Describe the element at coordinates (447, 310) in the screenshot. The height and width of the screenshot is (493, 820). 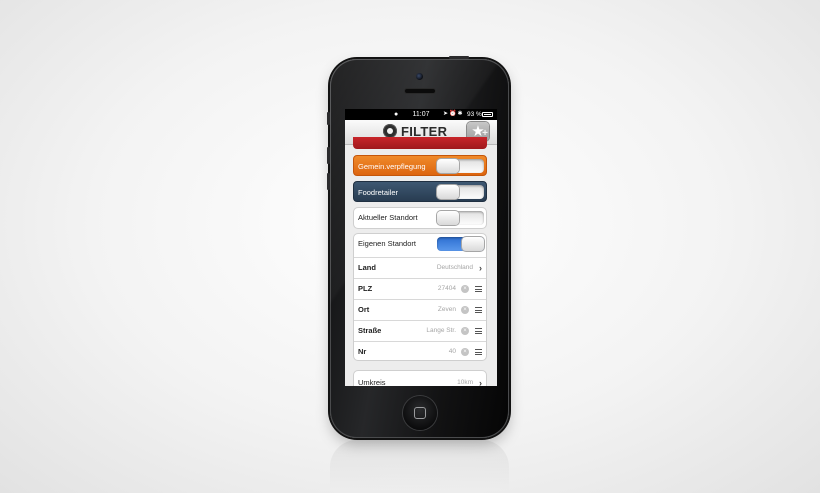
I see `ort-value: Zeven` at that location.